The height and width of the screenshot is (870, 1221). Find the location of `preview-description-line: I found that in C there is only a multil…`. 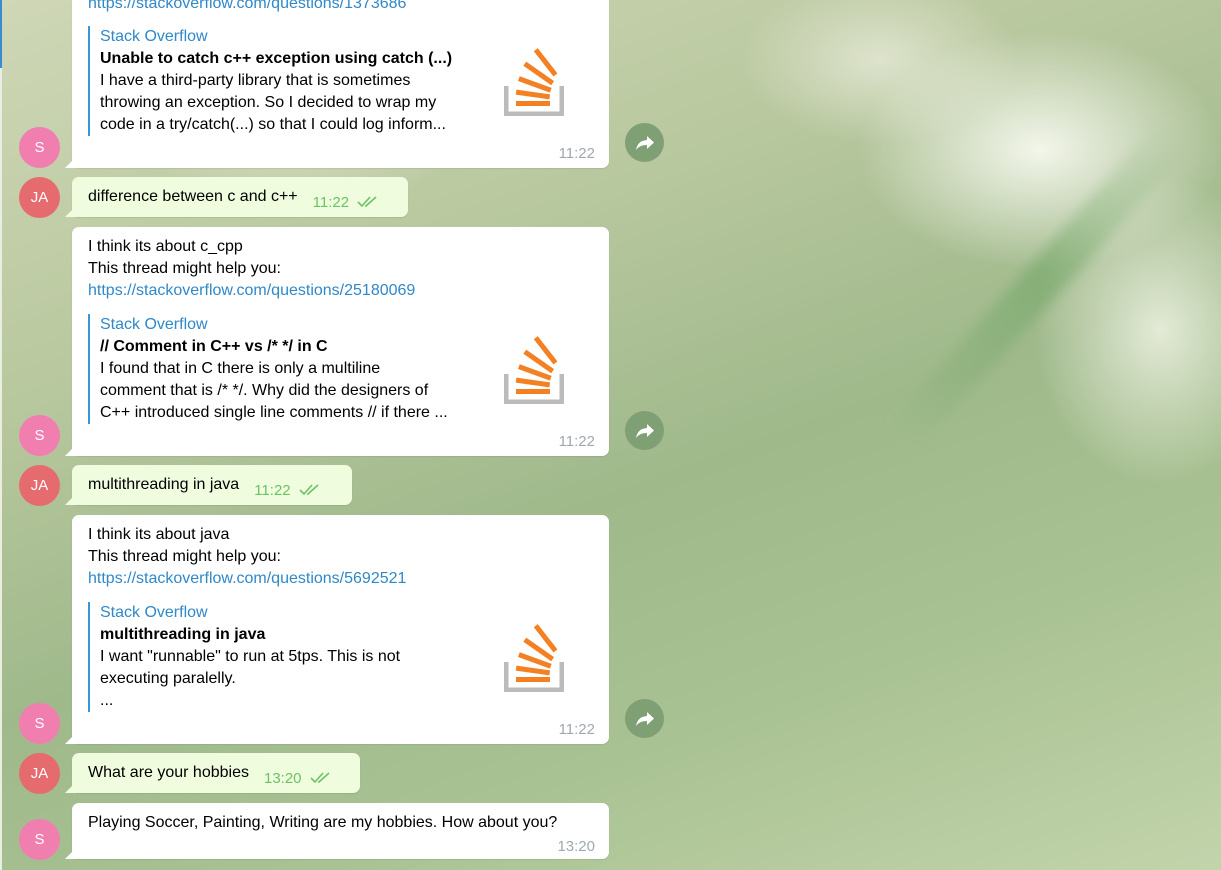

preview-description-line: I found that in C there is only a multil… is located at coordinates (240, 368).